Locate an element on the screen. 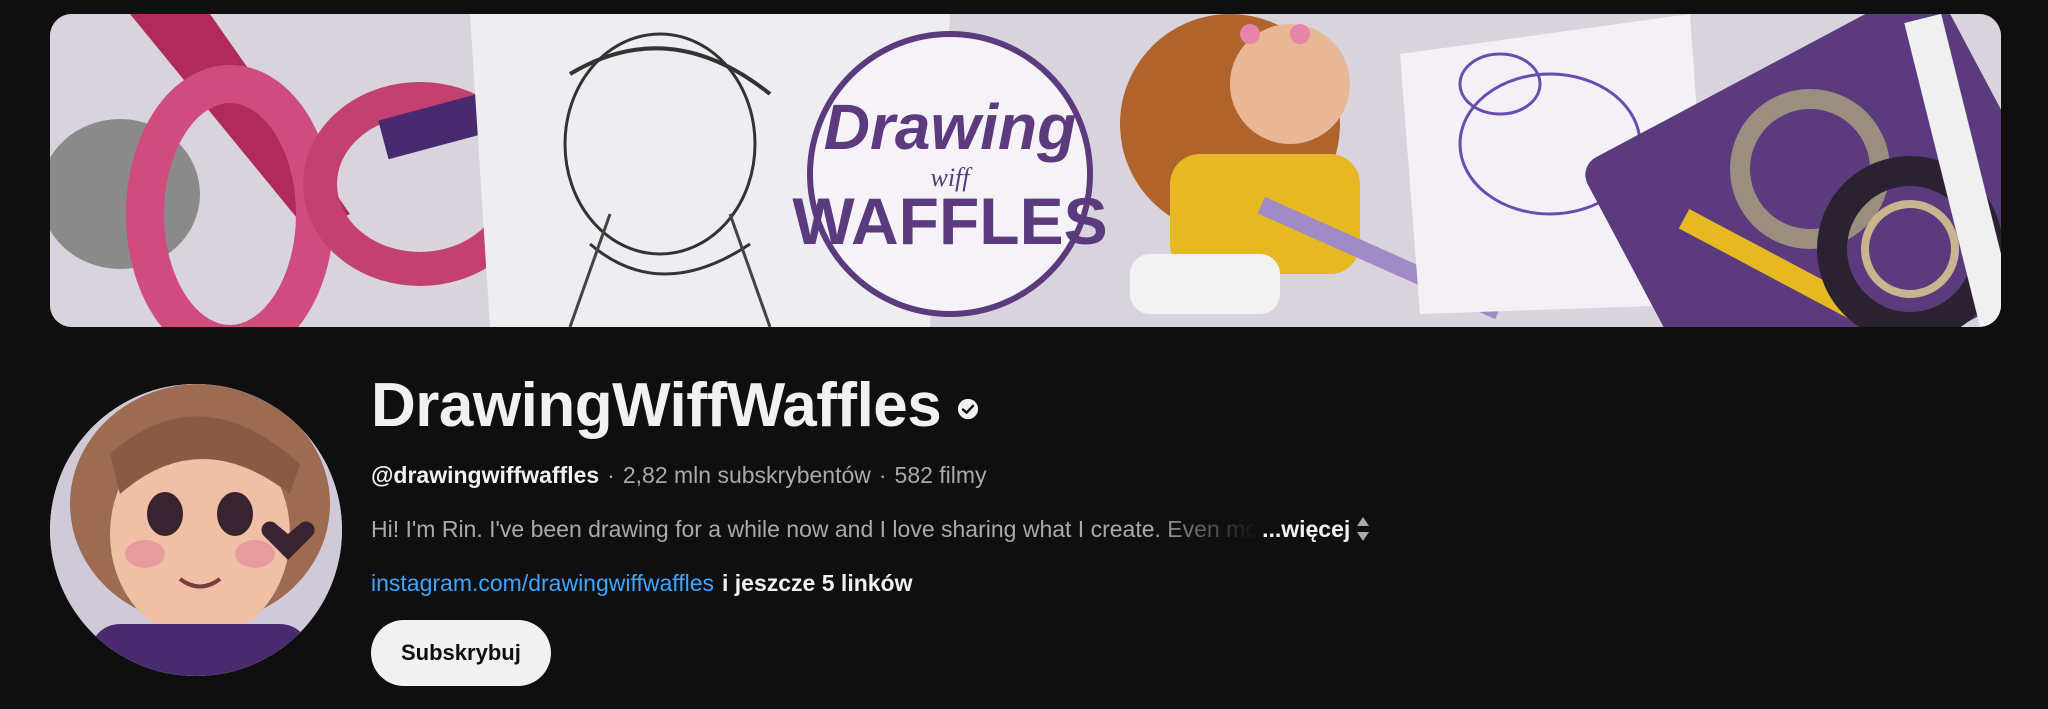 Image resolution: width=2048 pixels, height=709 pixels. channel-avatar is located at coordinates (196, 530).